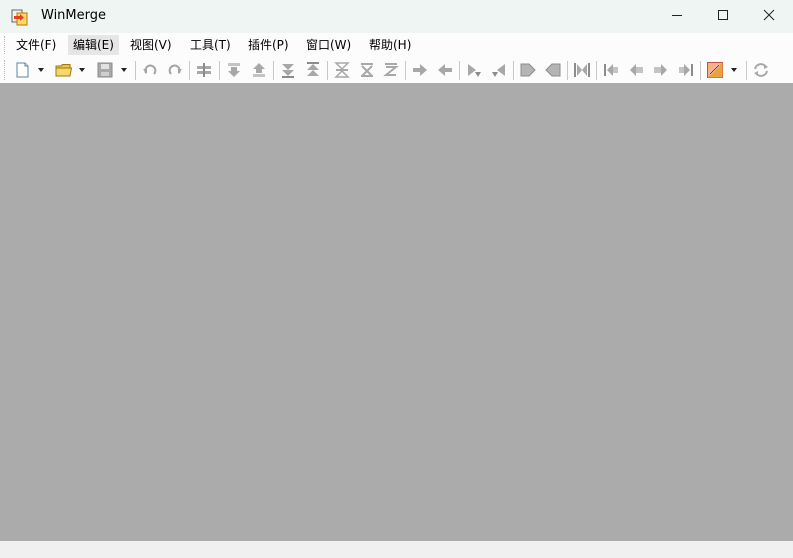 The image size is (793, 558). Describe the element at coordinates (268, 45) in the screenshot. I see `menu-plugins: 插件(P)` at that location.